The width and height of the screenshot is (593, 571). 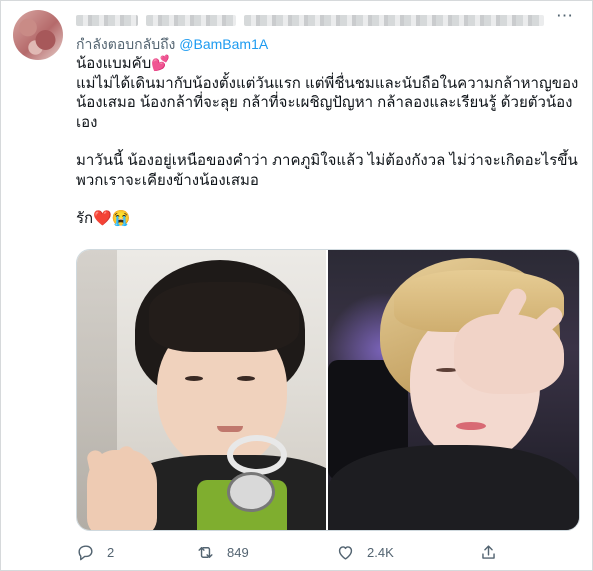 I want to click on tweet-header-blurred, so click(x=311, y=21).